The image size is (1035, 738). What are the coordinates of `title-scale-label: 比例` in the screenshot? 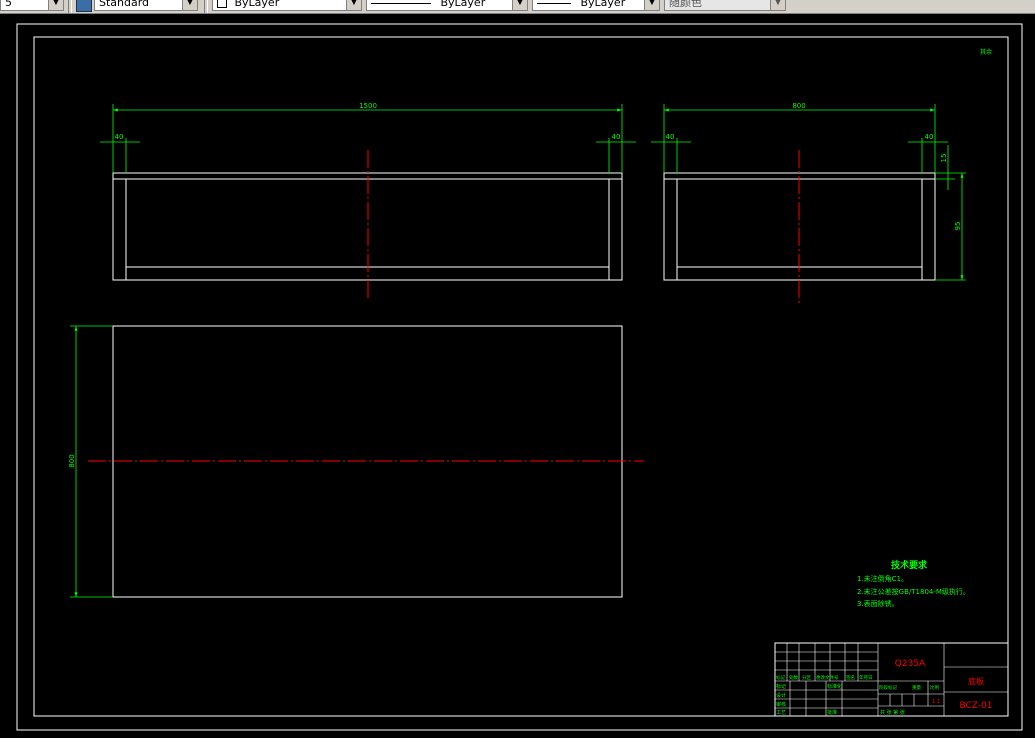 It's located at (934, 687).